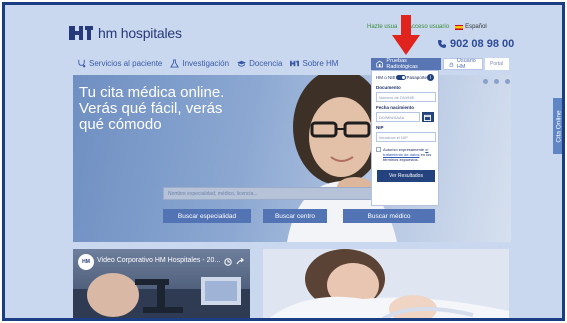  I want to click on tab-portal: Portal, so click(497, 64).